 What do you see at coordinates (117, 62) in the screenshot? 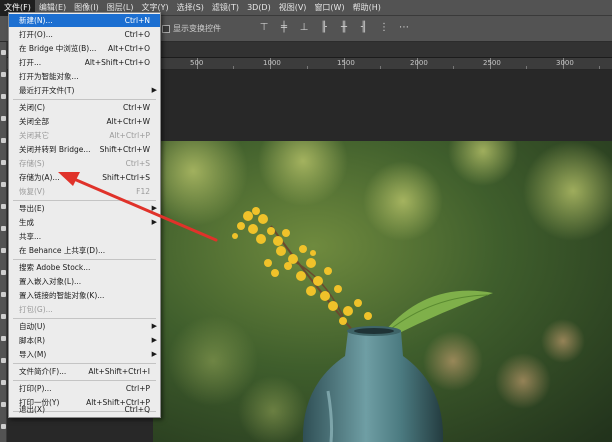
I see `menu-item-shortcut: Alt+Shift+Ctrl+O` at bounding box center [117, 62].